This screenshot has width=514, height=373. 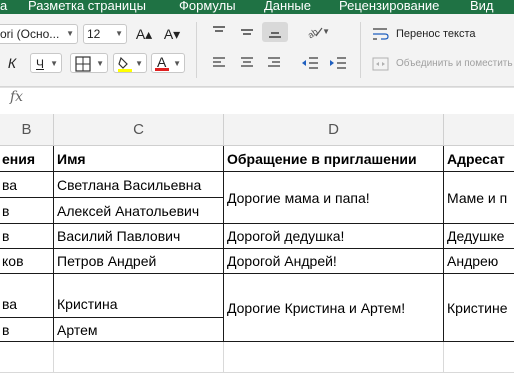 What do you see at coordinates (87, 7) in the screenshot?
I see `tab-page-layout: Разметка страницы` at bounding box center [87, 7].